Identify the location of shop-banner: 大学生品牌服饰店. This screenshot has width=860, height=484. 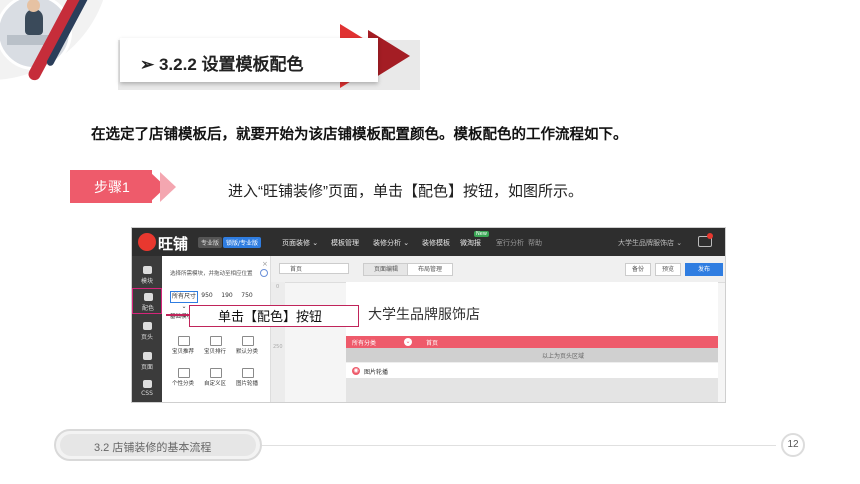
(532, 309).